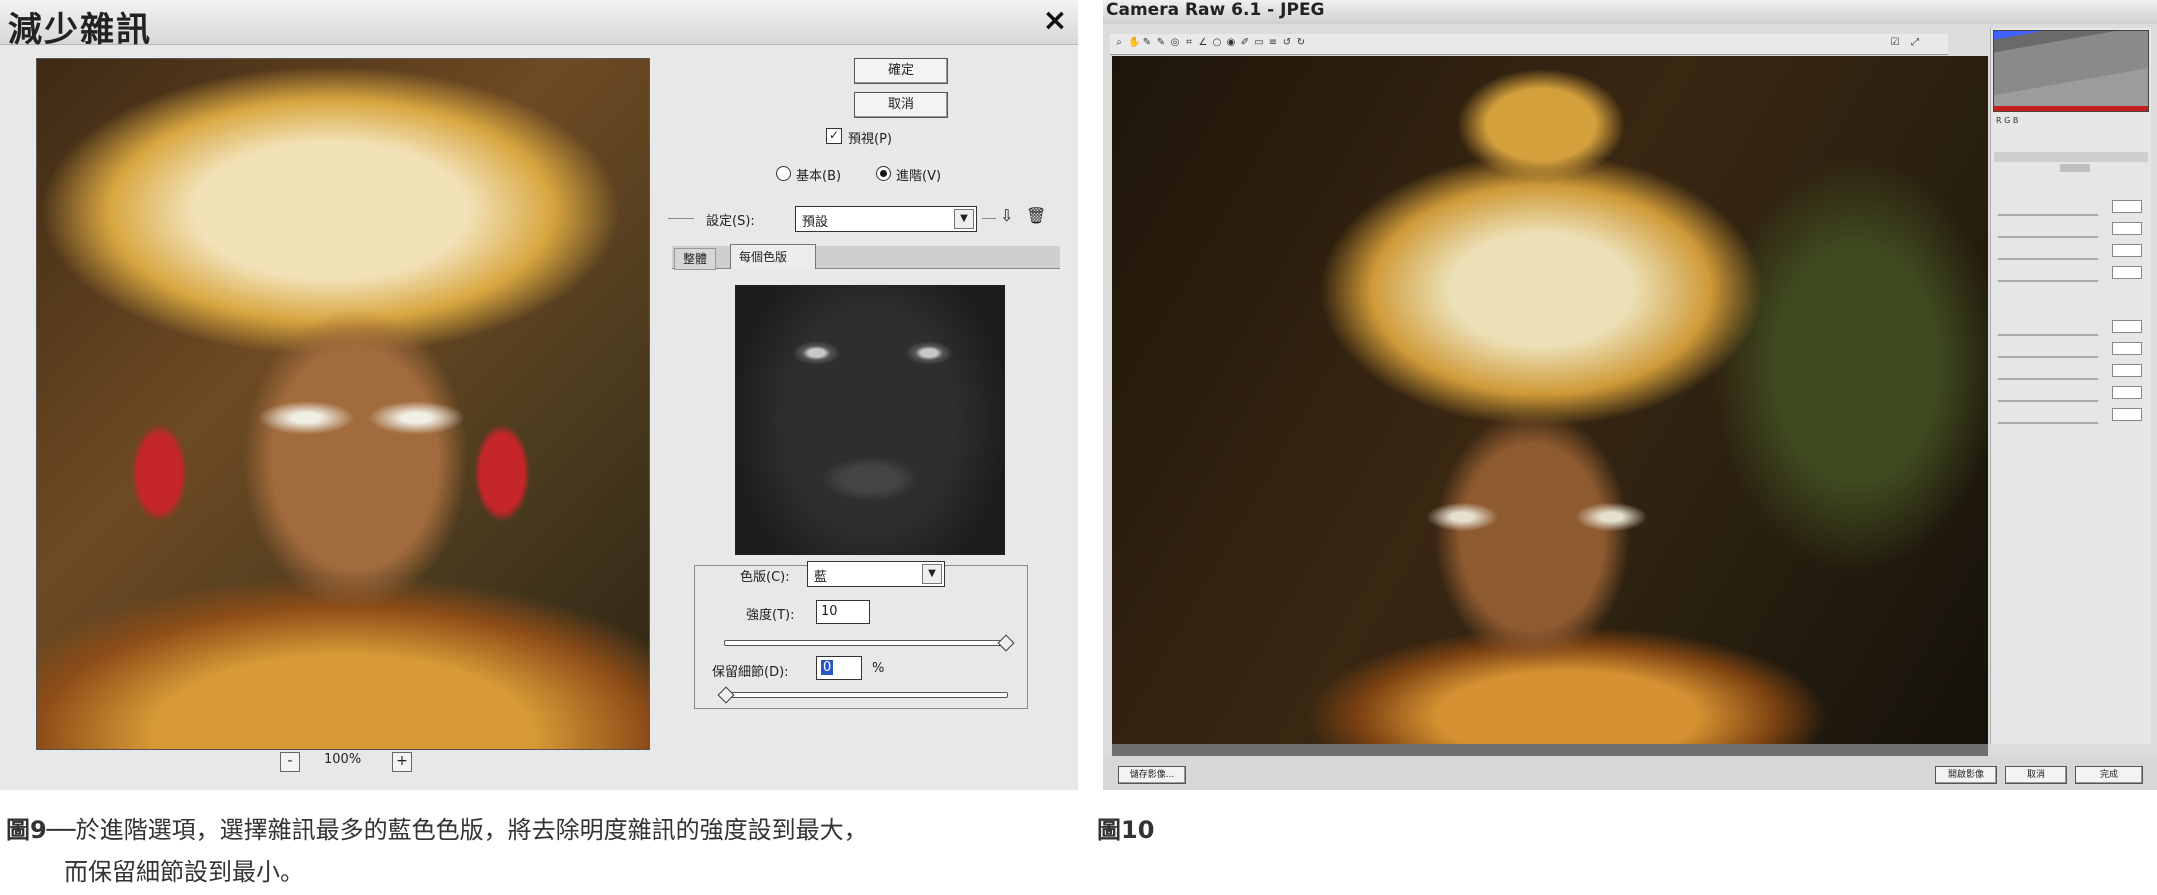  I want to click on zoom-out-button: -, so click(290, 762).